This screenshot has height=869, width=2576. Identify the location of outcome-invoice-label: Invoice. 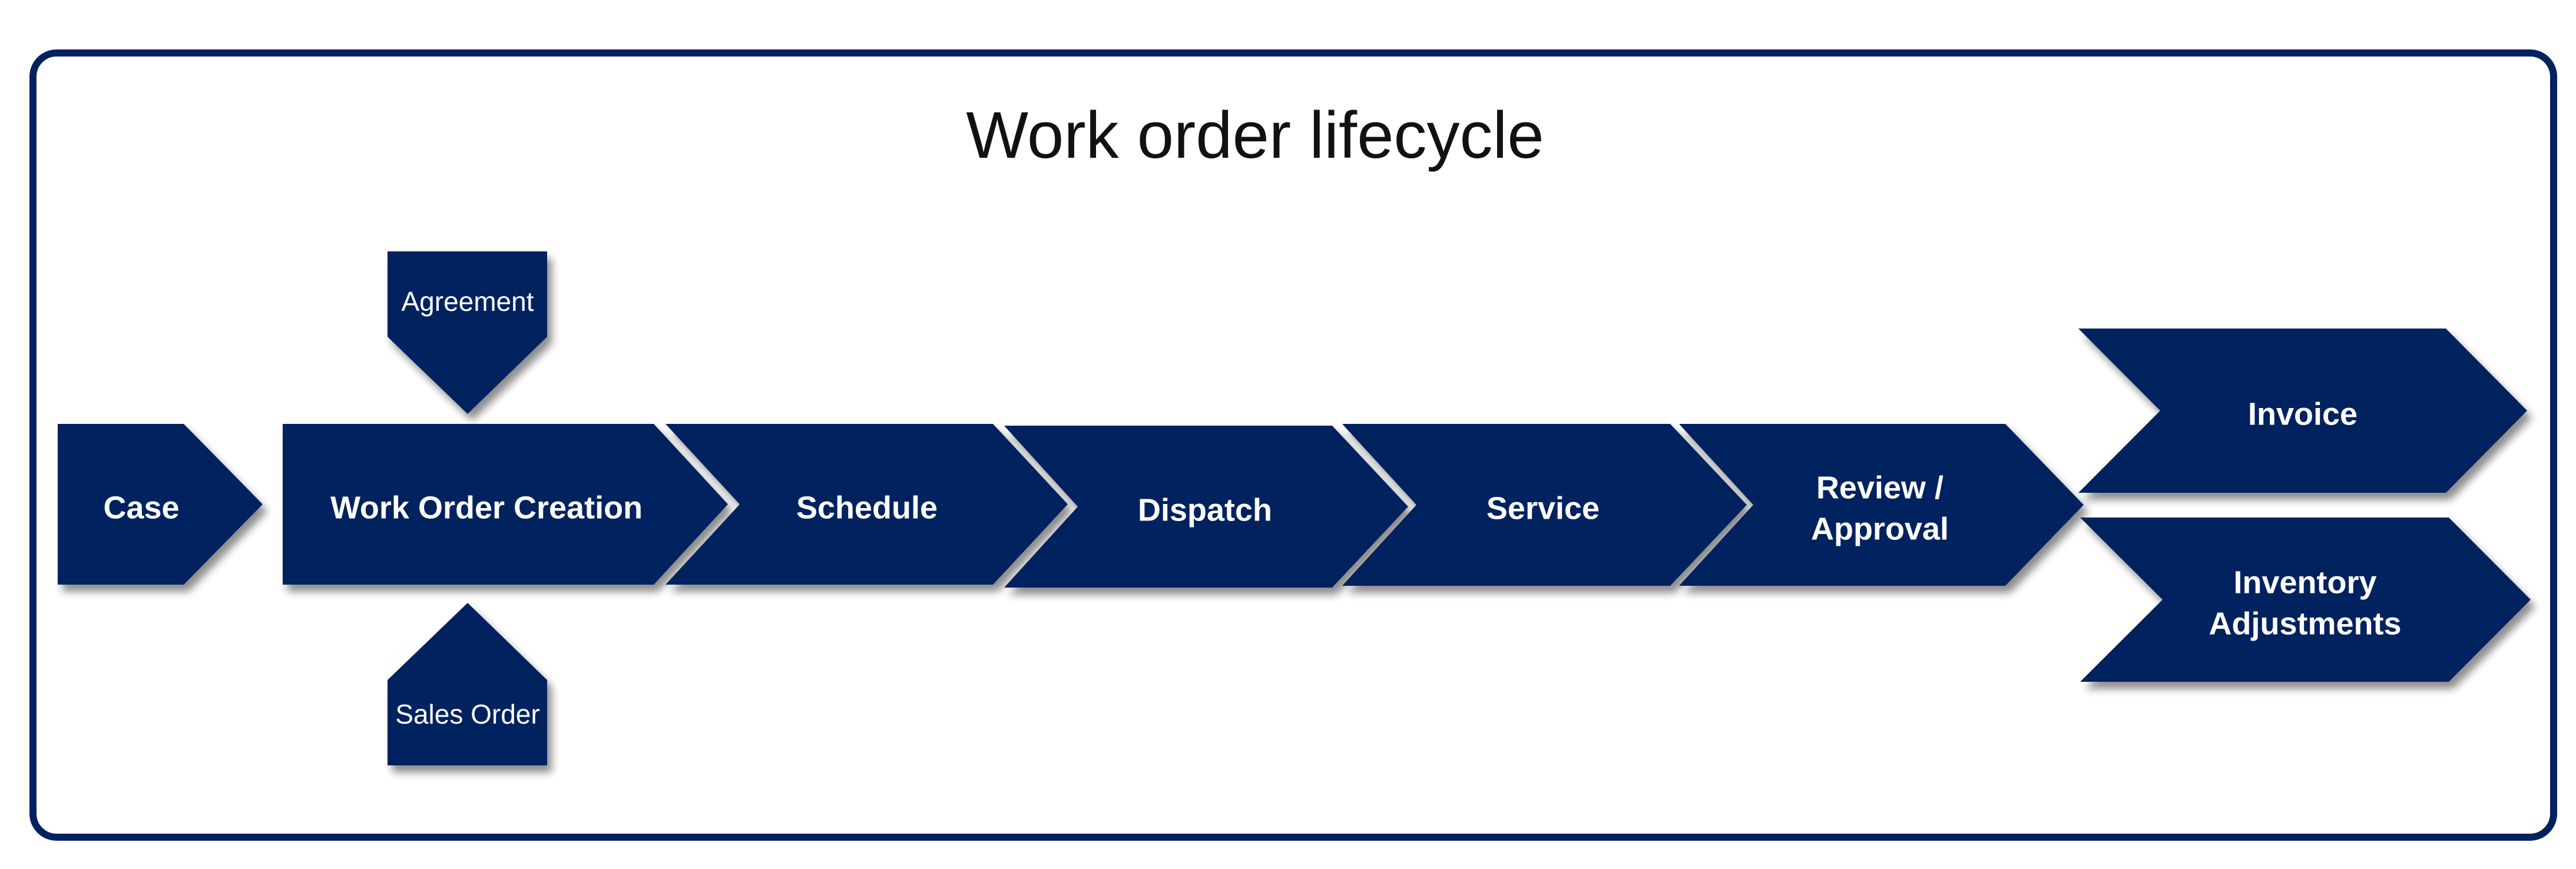
(2303, 414).